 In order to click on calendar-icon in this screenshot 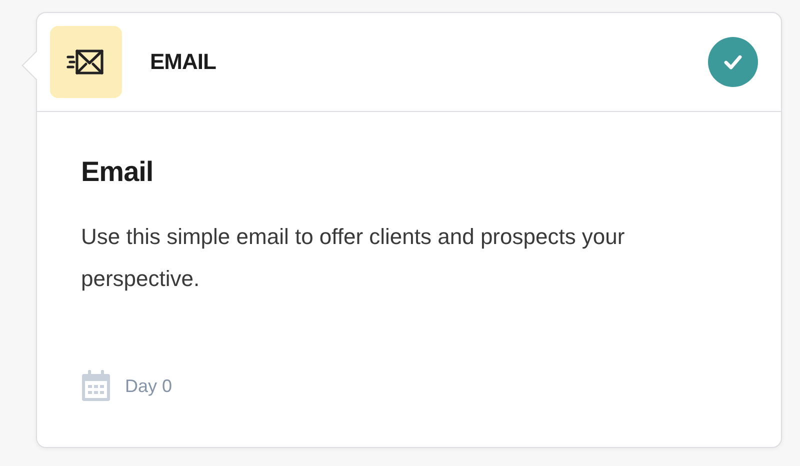, I will do `click(96, 386)`.